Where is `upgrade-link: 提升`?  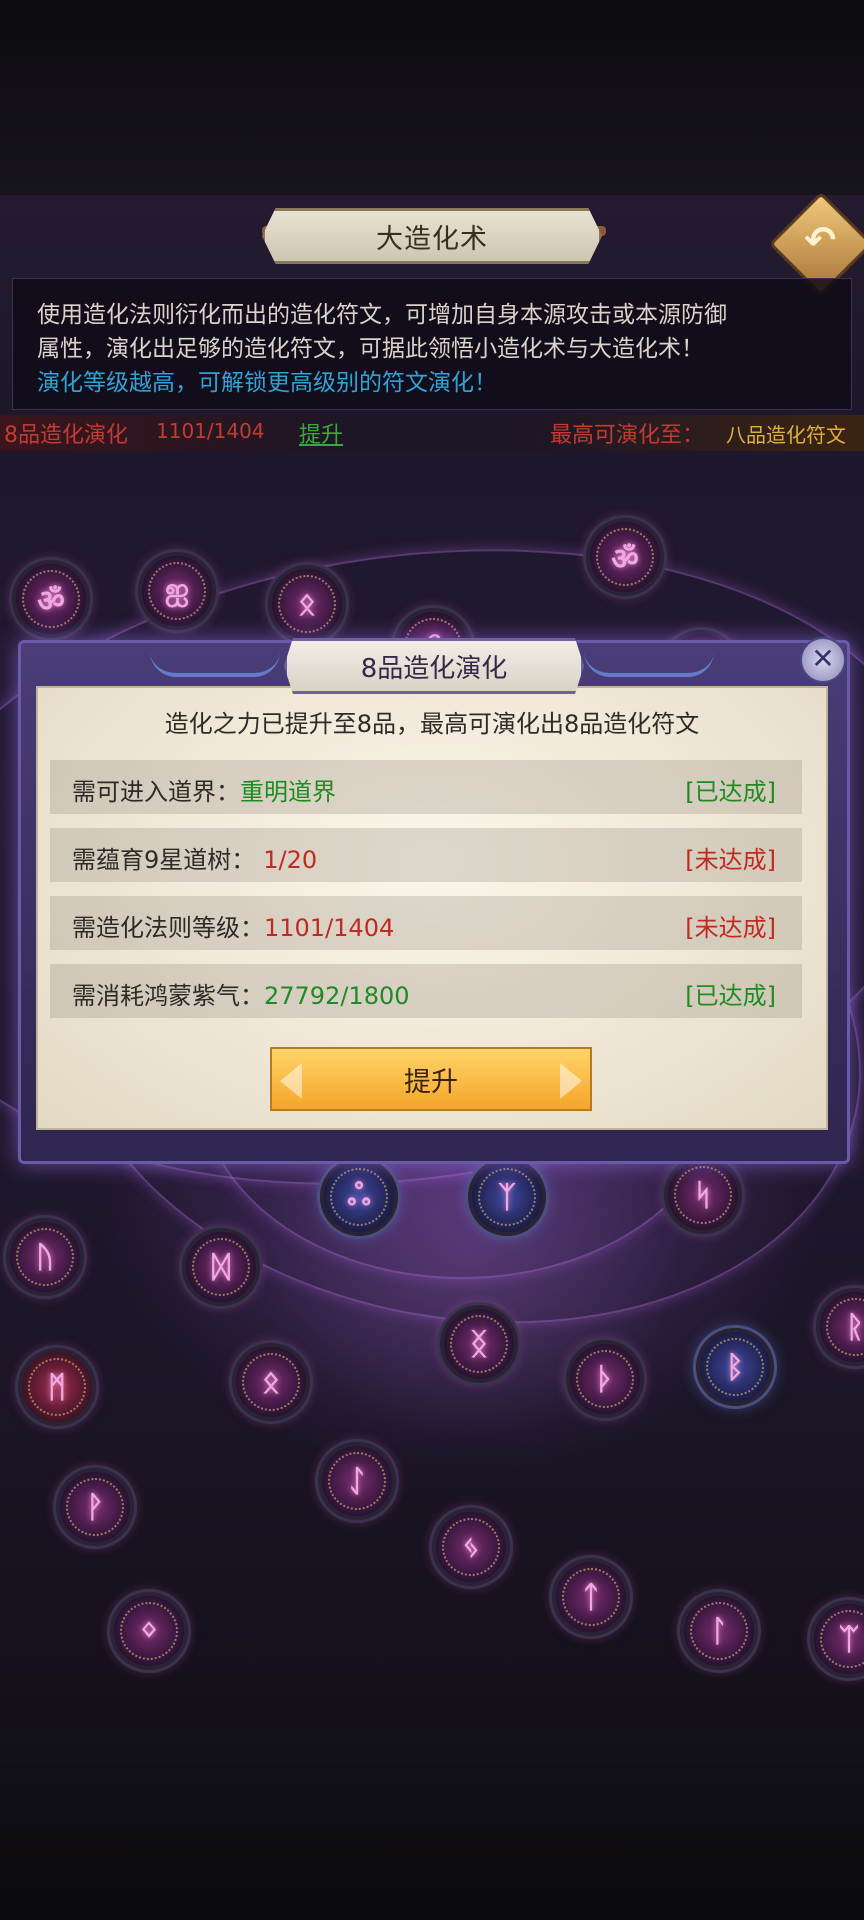 upgrade-link: 提升 is located at coordinates (321, 433).